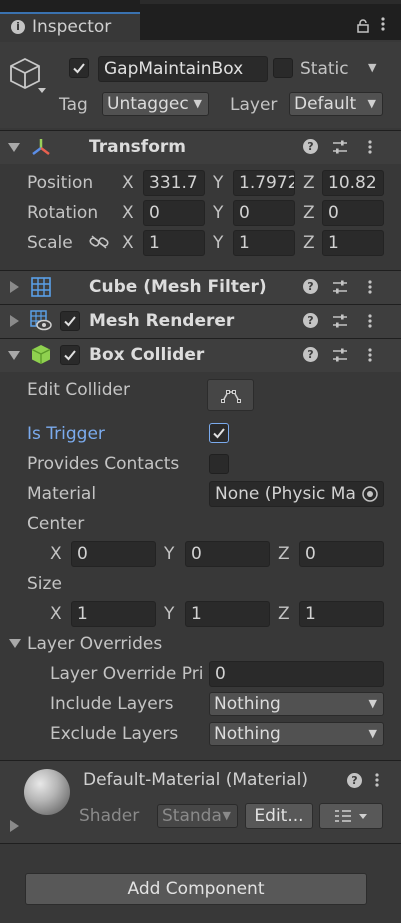 Image resolution: width=401 pixels, height=923 pixels. Describe the element at coordinates (109, 816) in the screenshot. I see `shader-label: Shader` at that location.